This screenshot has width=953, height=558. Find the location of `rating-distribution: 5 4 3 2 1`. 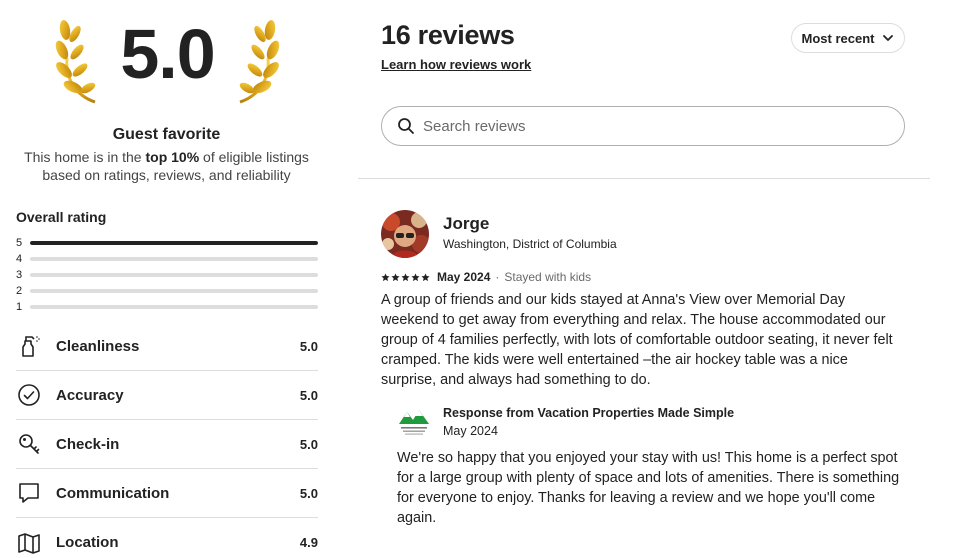

rating-distribution: 5 4 3 2 1 is located at coordinates (167, 275).